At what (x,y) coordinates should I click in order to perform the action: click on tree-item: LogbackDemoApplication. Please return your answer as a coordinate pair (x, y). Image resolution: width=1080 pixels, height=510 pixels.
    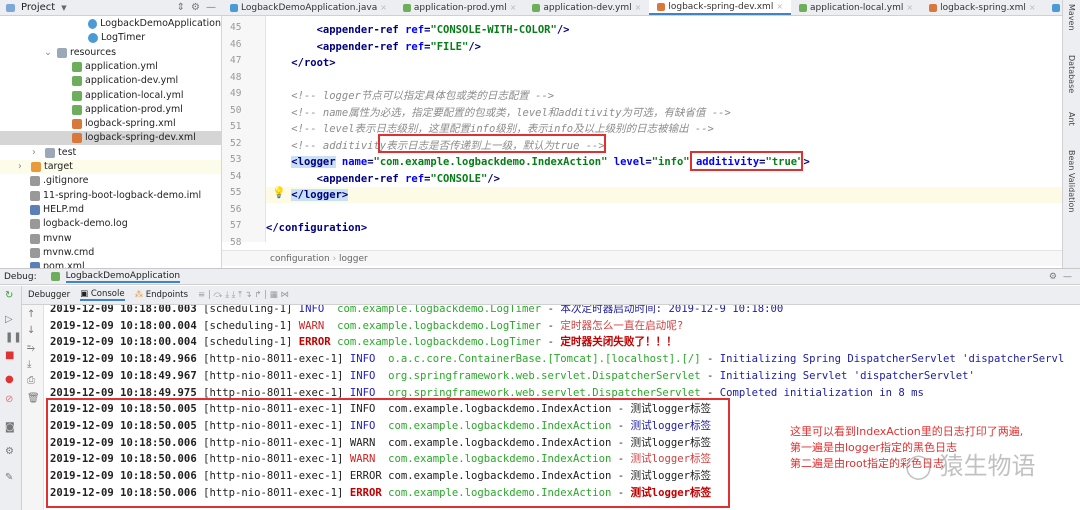
    Looking at the image, I should click on (110, 24).